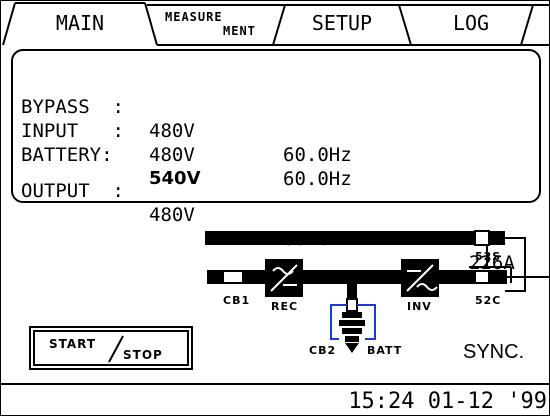 The height and width of the screenshot is (419, 550). What do you see at coordinates (494, 352) in the screenshot?
I see `sync-status: SYNC.` at bounding box center [494, 352].